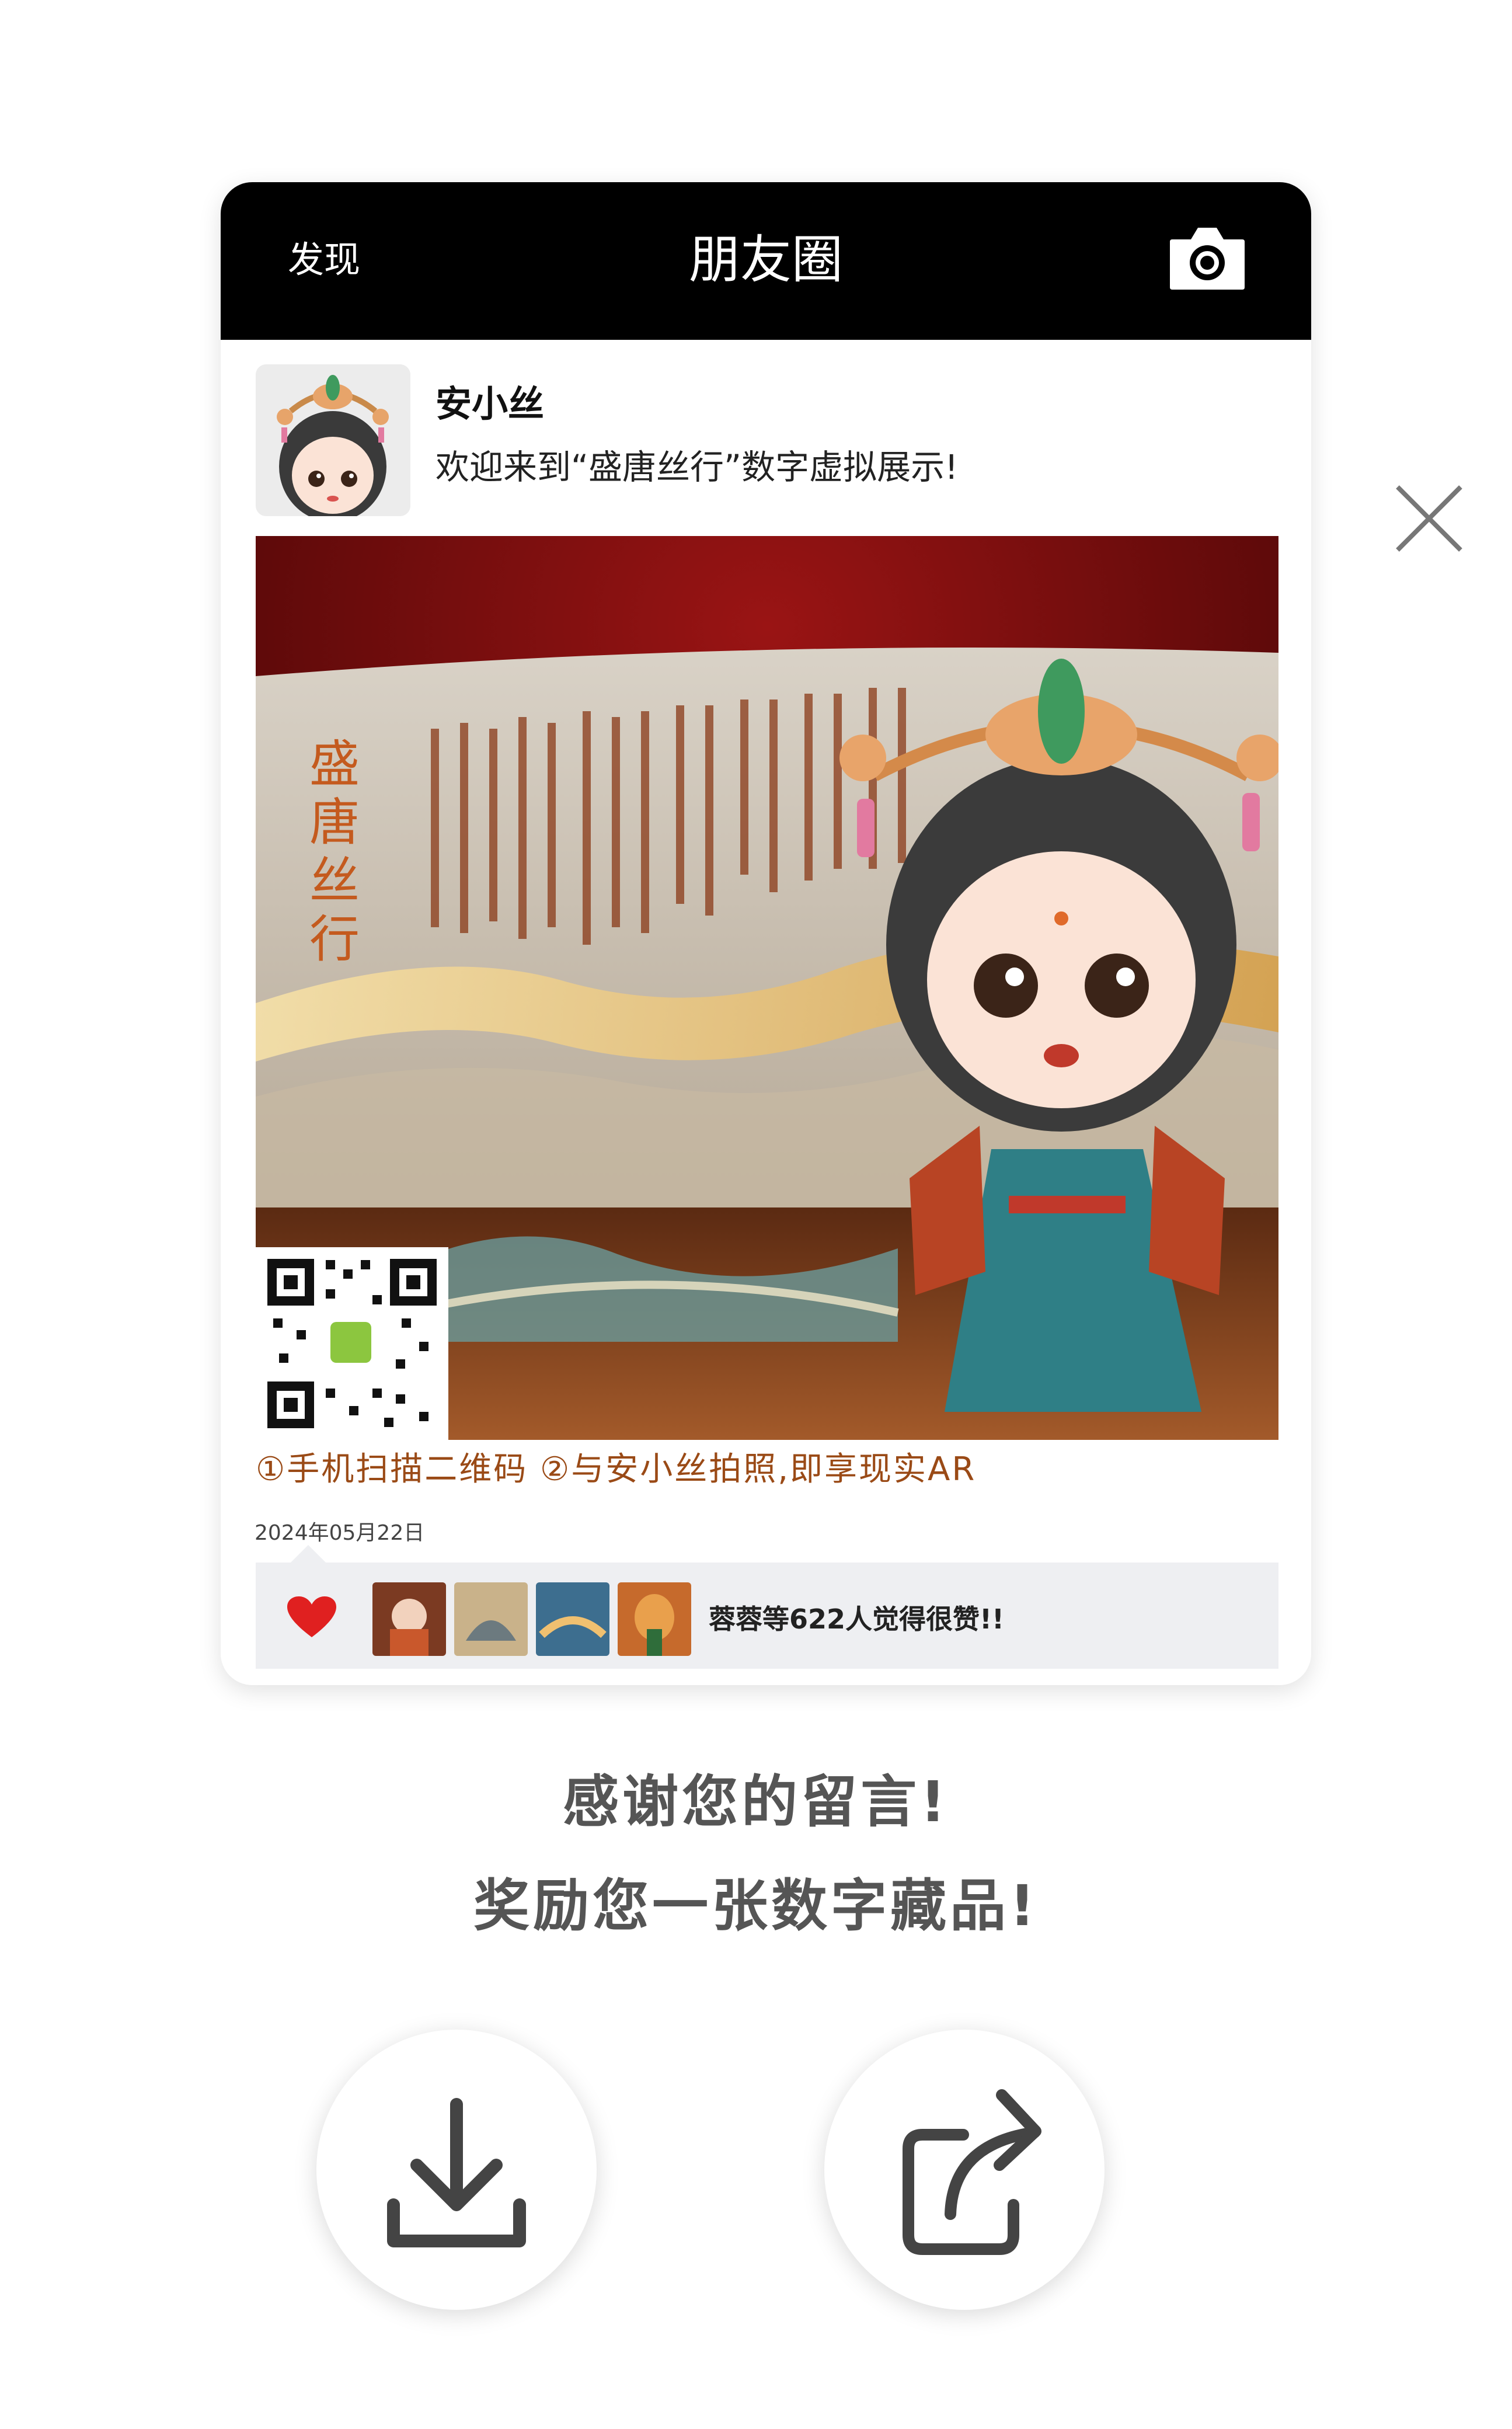 This screenshot has height=2429, width=1512. I want to click on thanks-message: 感谢您的留言!, so click(756, 1802).